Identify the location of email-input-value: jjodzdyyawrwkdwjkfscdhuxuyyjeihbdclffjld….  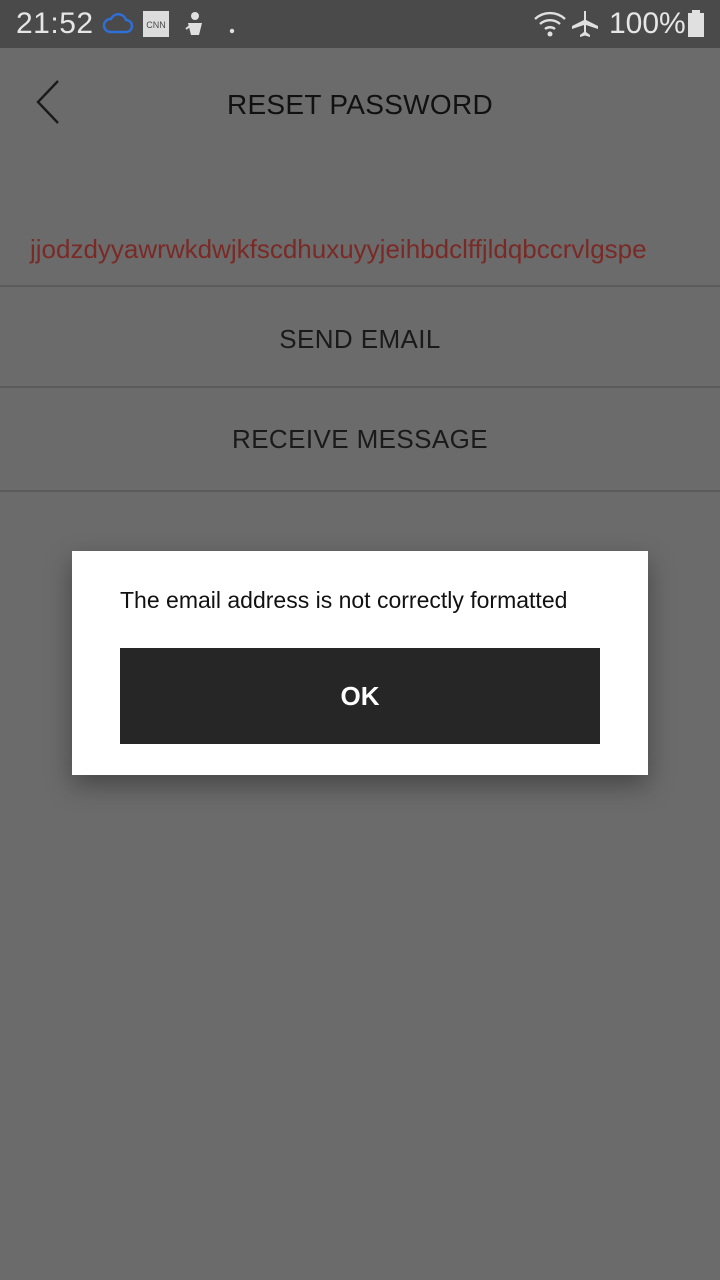
(338, 249).